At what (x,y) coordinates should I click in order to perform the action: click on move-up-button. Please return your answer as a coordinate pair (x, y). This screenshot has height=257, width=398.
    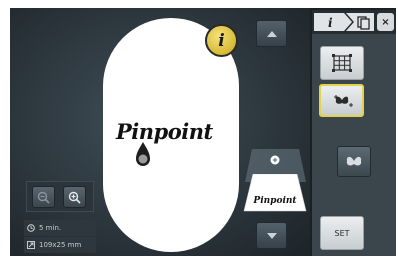
    Looking at the image, I should click on (271, 33).